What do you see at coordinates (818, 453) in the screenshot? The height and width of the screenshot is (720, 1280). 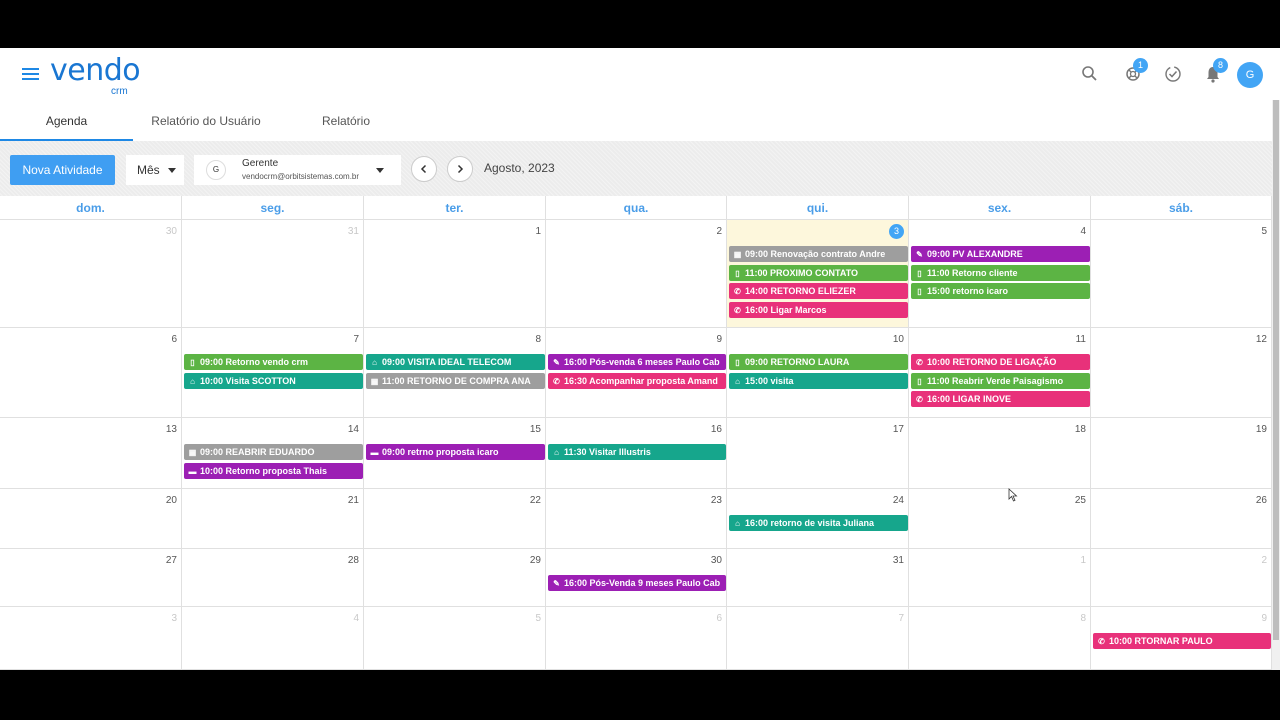 I see `day-cell: 17` at bounding box center [818, 453].